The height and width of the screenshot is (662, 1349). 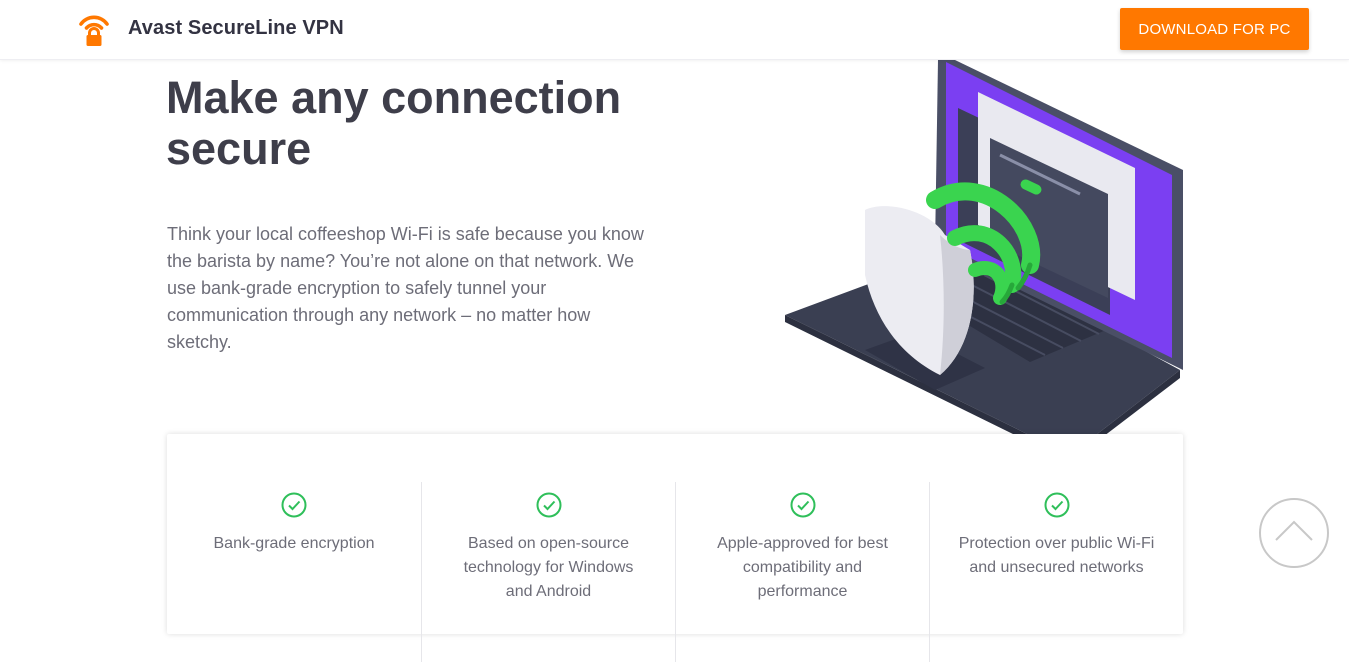 What do you see at coordinates (394, 123) in the screenshot?
I see `hero-title: Make any connection secure` at bounding box center [394, 123].